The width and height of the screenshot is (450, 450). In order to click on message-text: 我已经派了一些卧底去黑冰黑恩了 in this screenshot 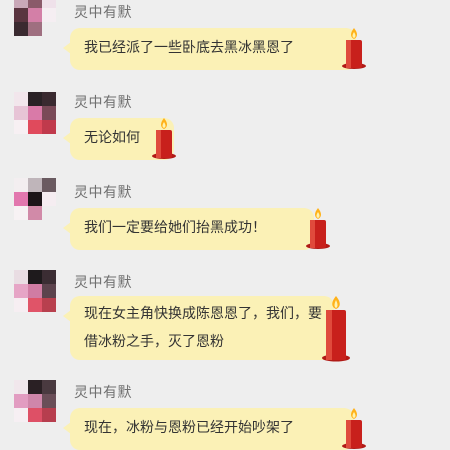, I will do `click(189, 48)`.